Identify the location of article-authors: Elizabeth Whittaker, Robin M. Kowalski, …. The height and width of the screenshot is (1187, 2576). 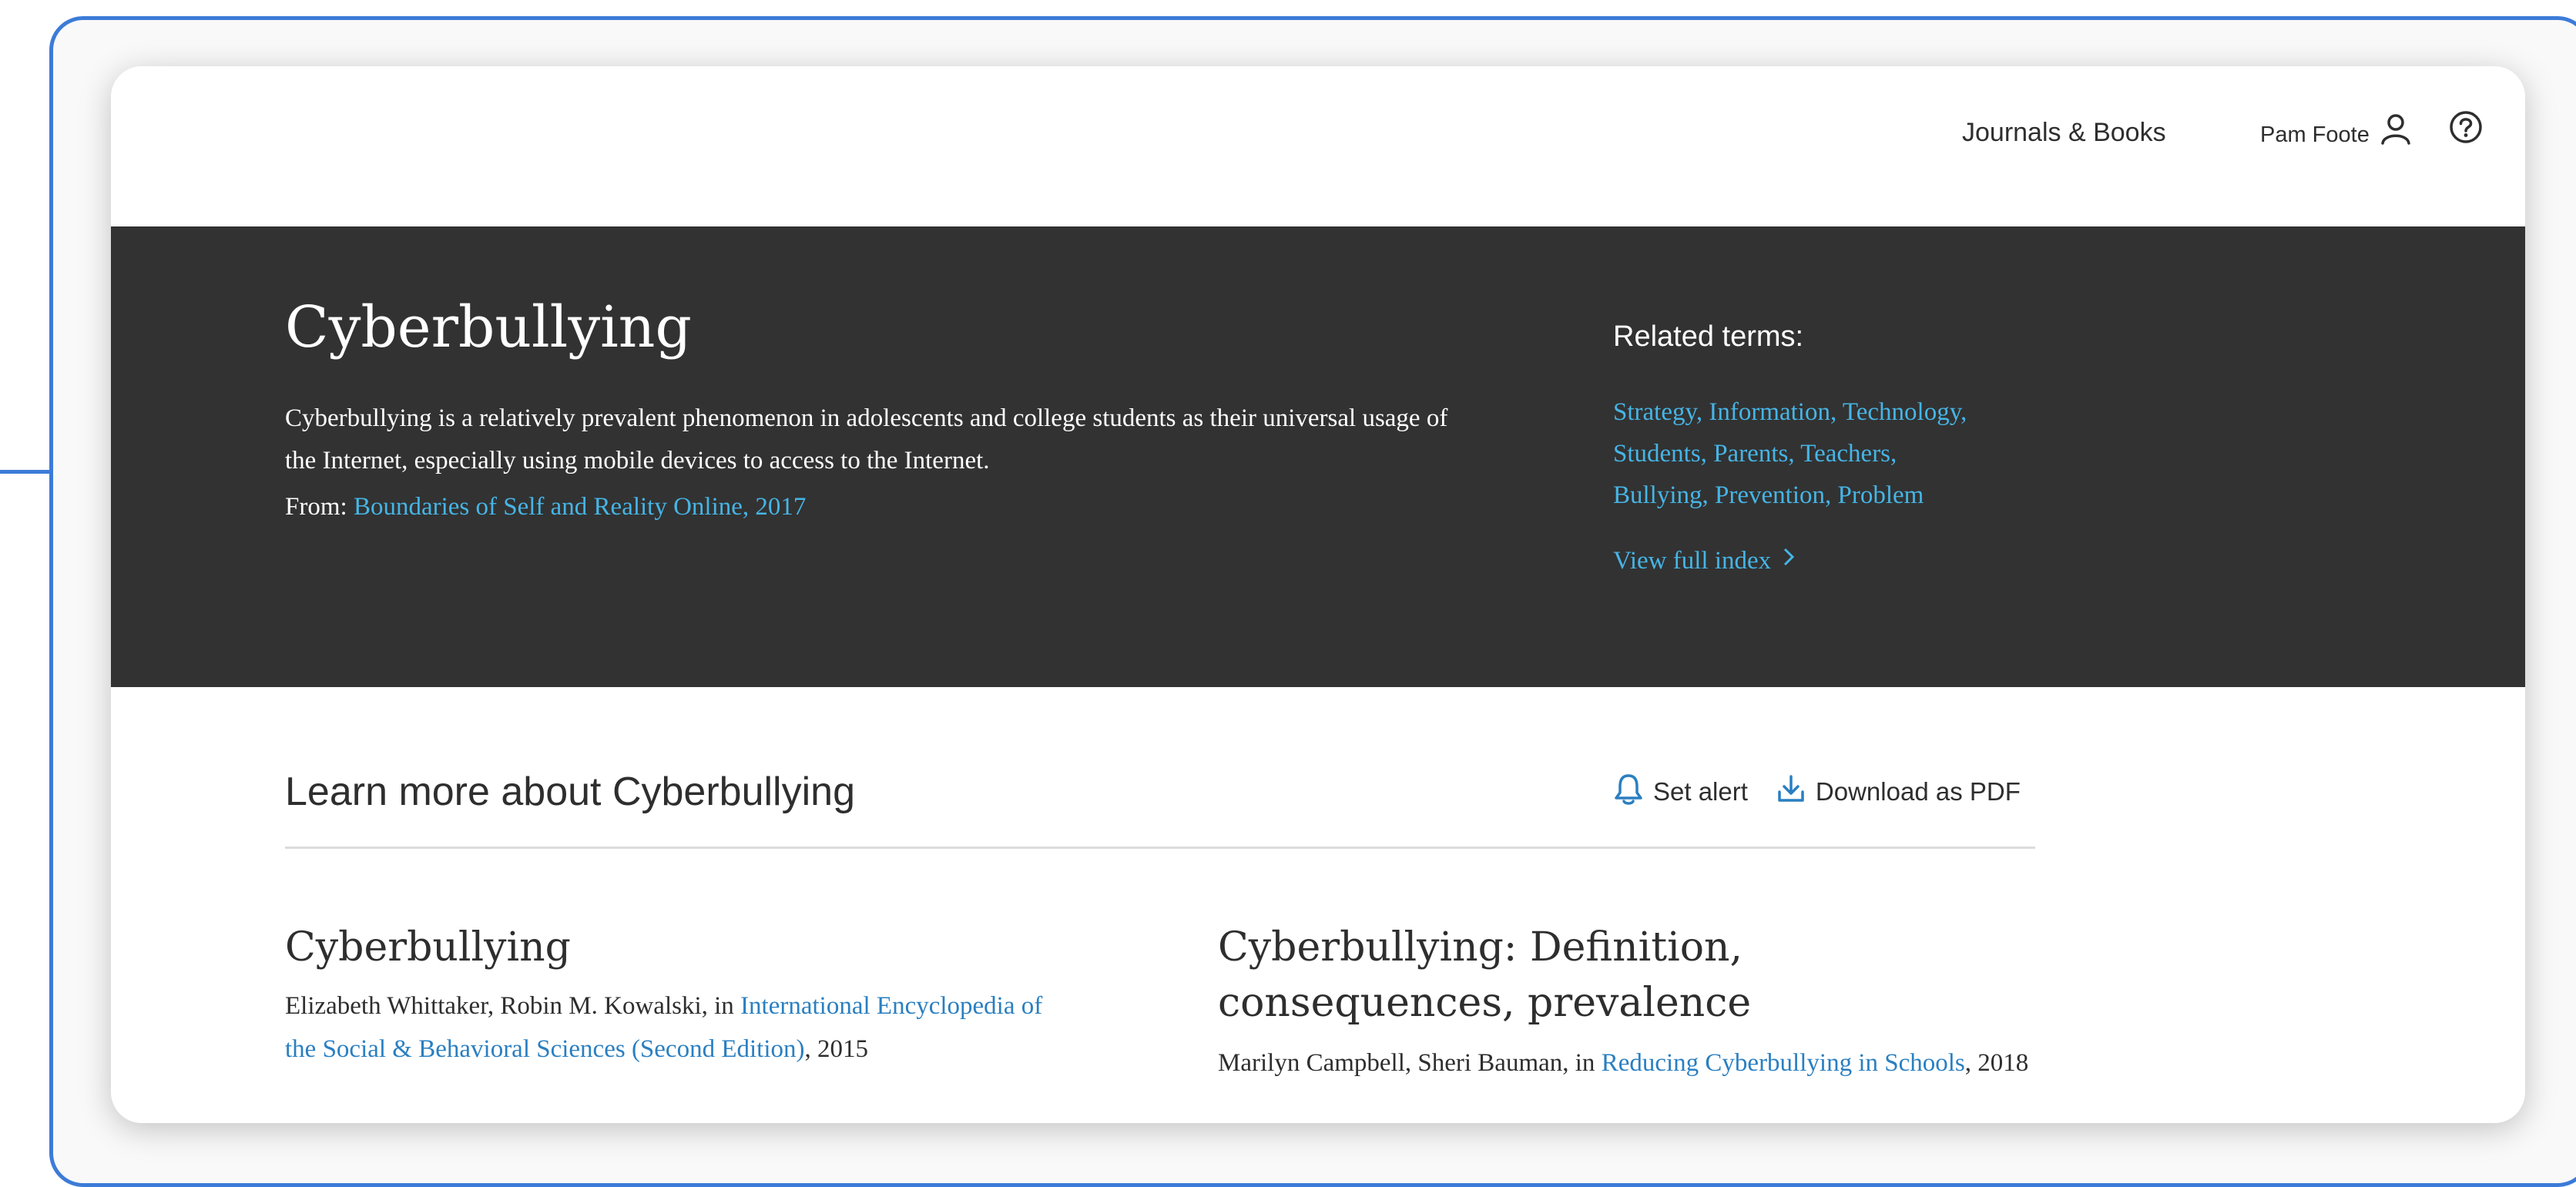
(509, 1006).